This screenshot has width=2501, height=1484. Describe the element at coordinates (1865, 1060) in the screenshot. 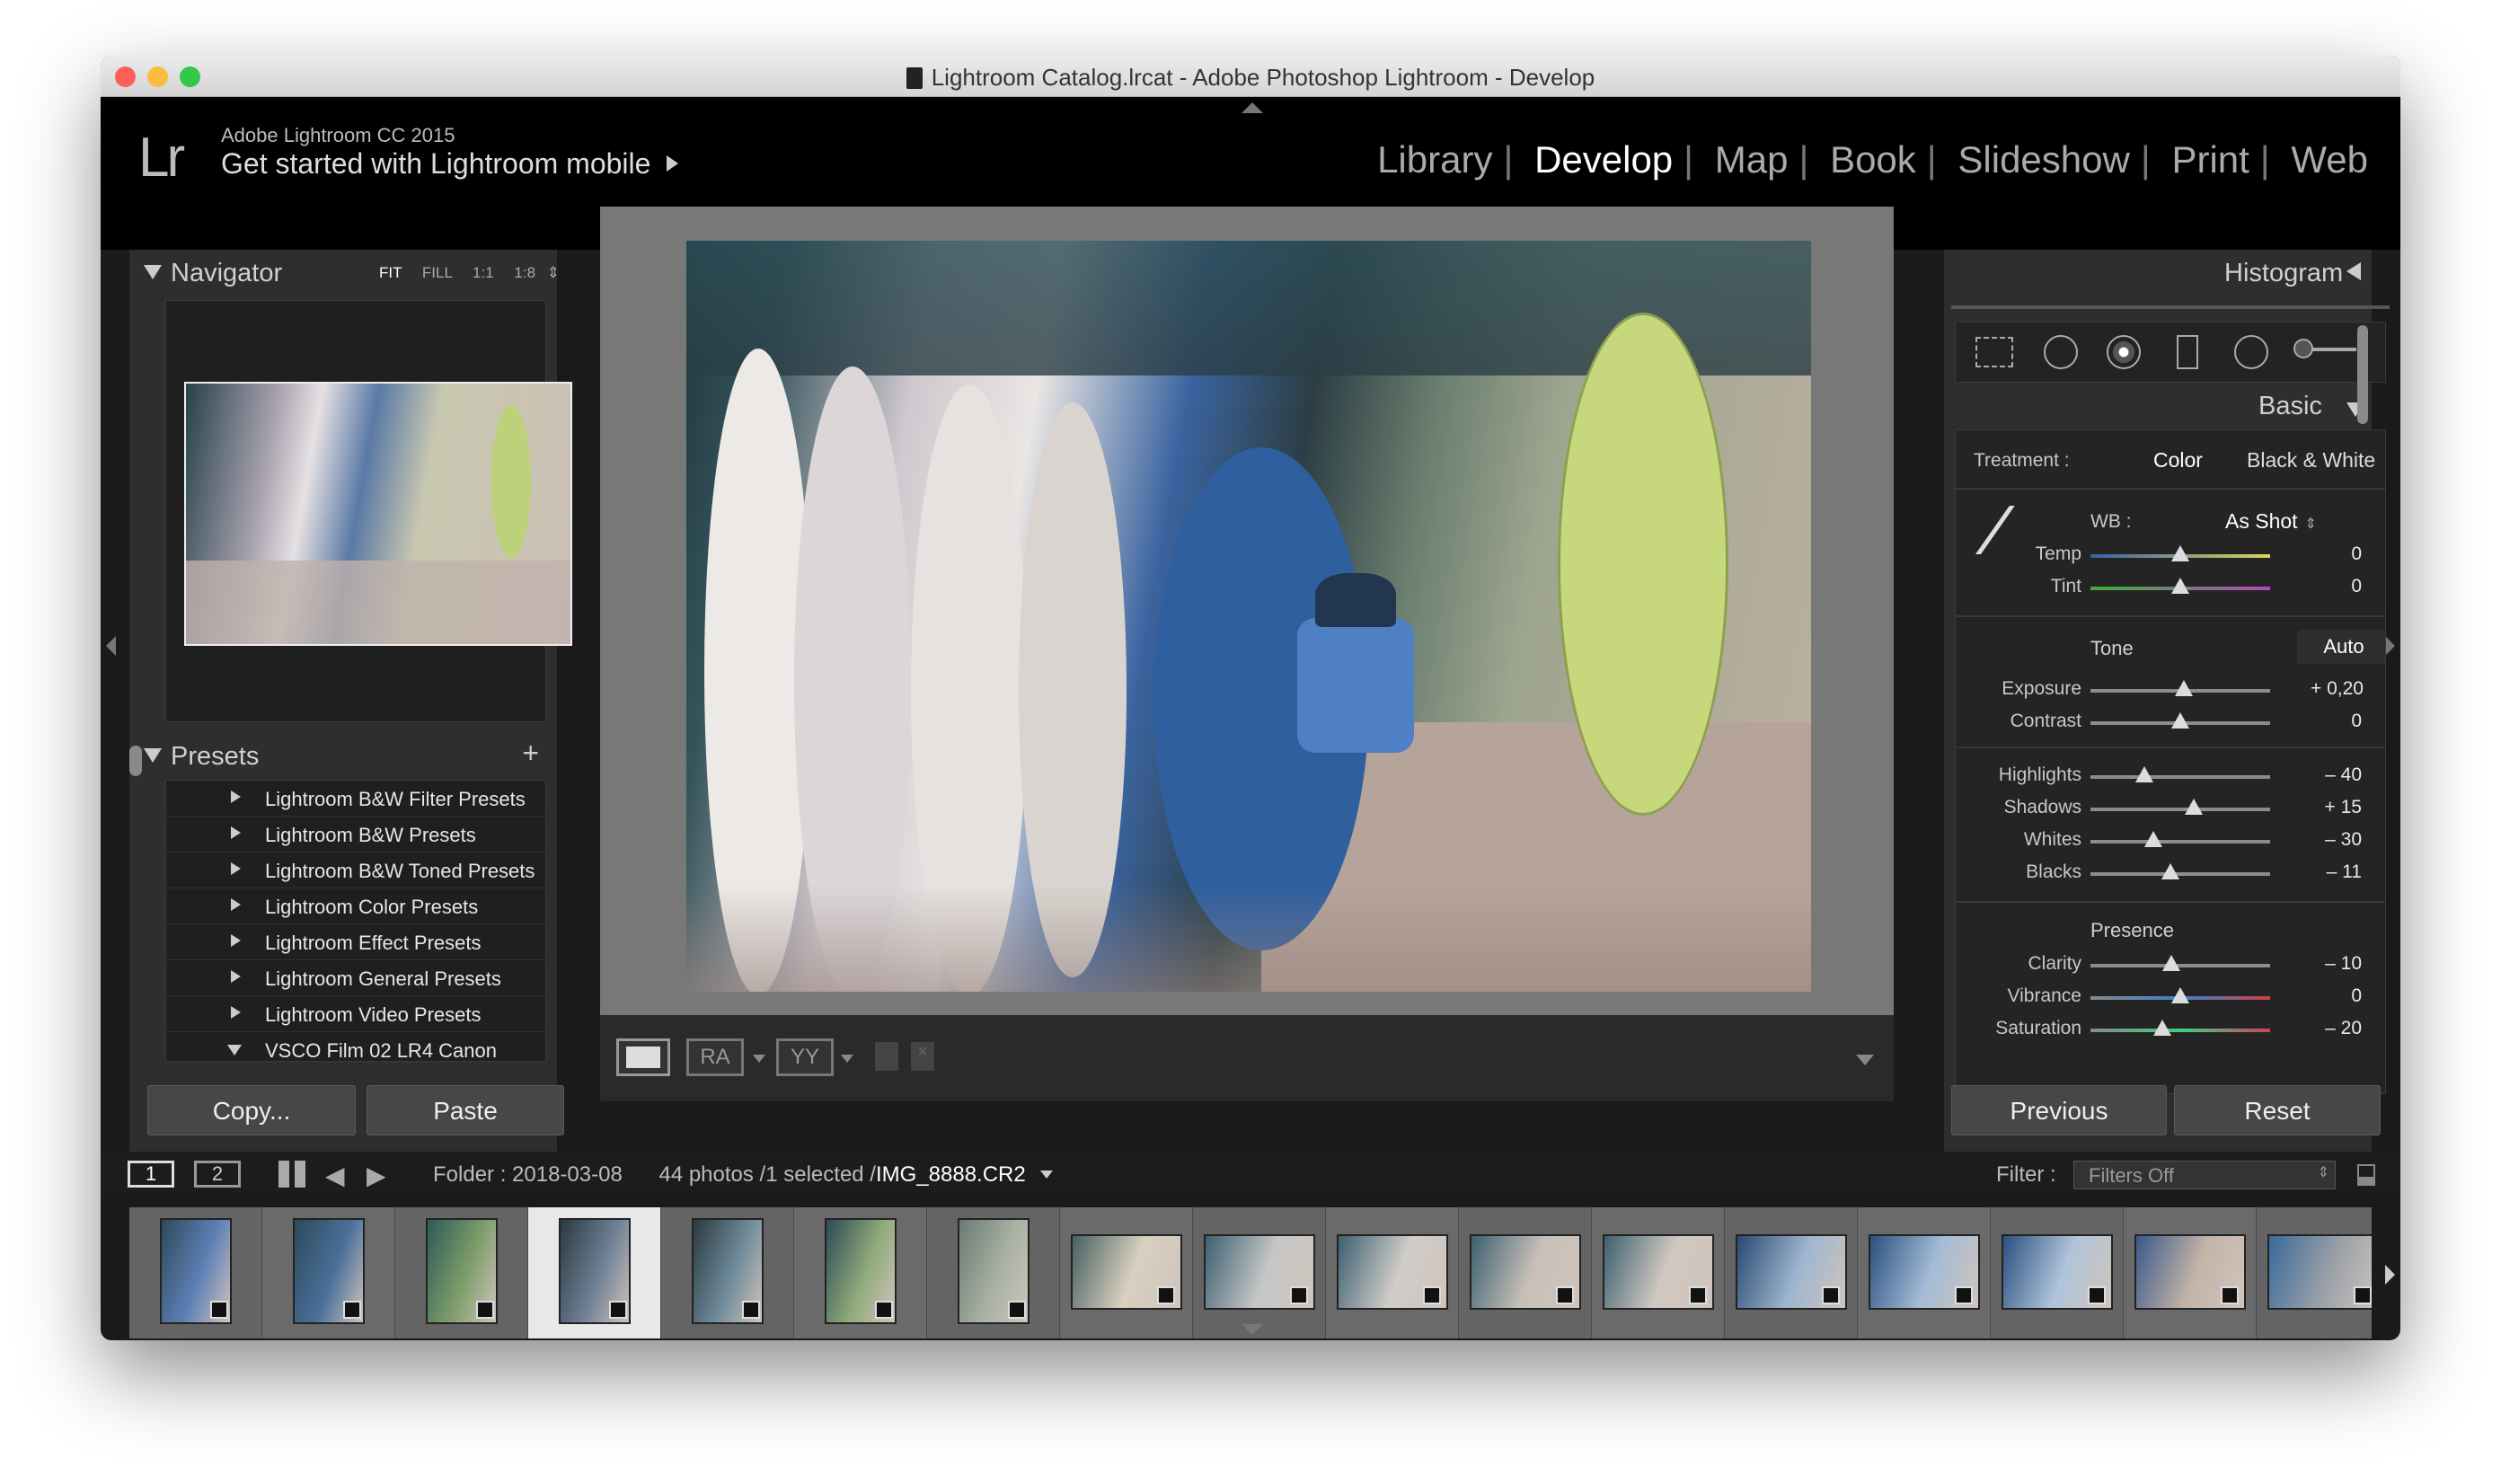

I see `toolbar-content-menu-icon` at that location.